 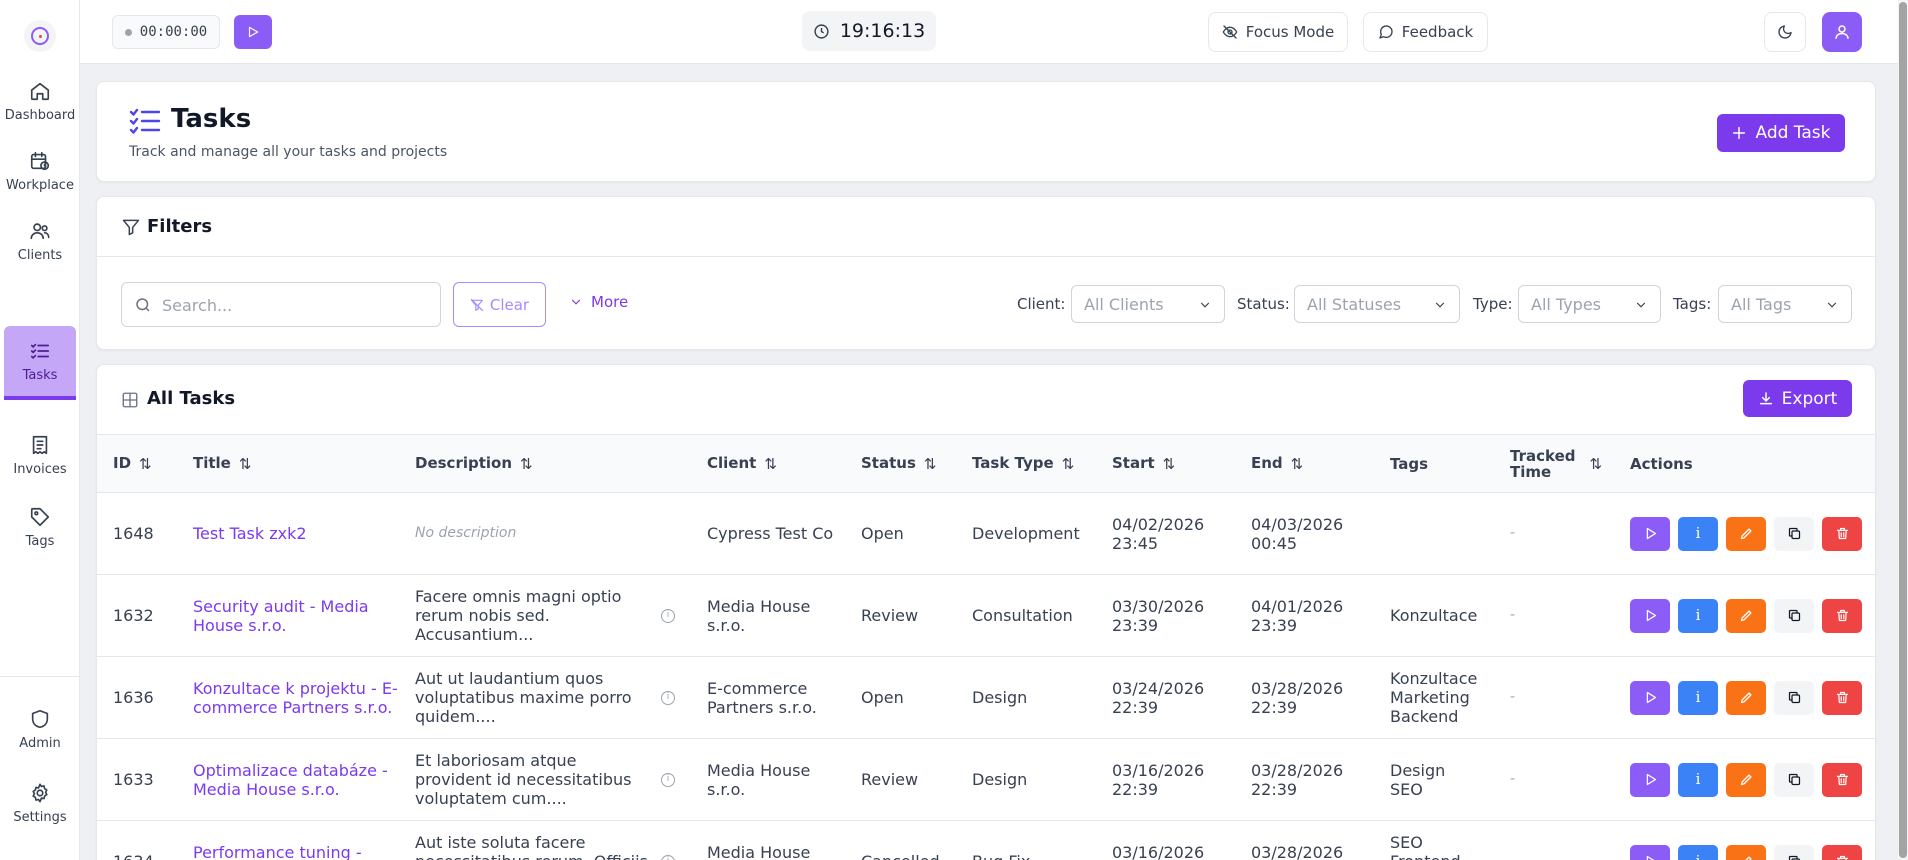 I want to click on sidebar-item-settings: Settings, so click(x=40, y=803).